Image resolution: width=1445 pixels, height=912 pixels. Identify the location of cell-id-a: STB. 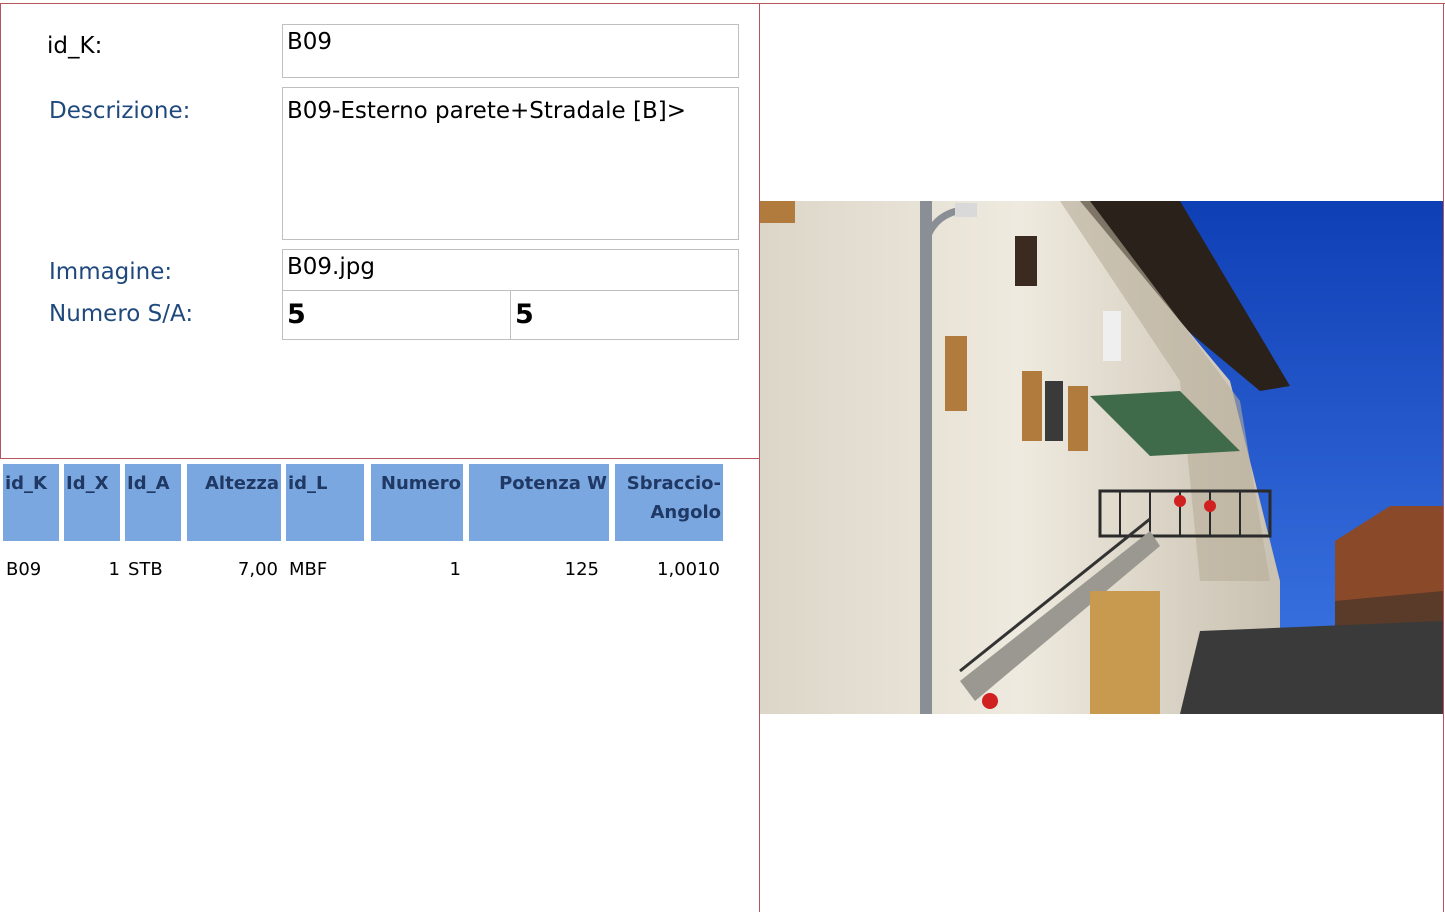
(145, 569).